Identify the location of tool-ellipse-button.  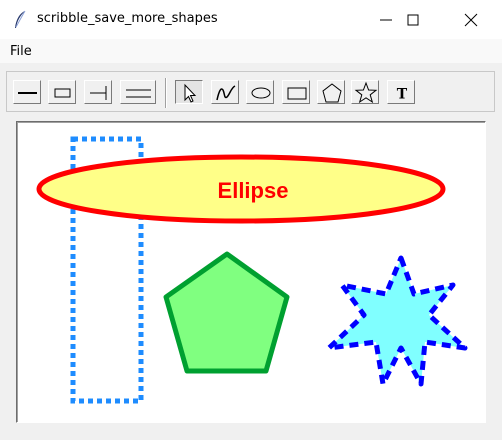
(260, 92).